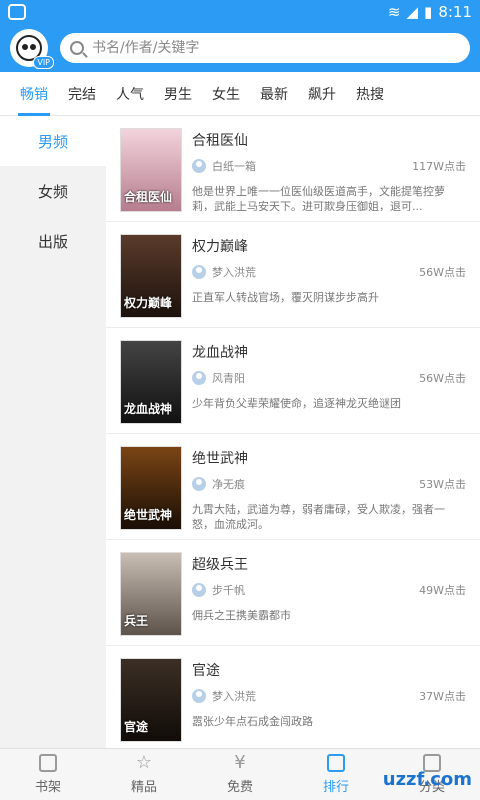 The image size is (480, 800). I want to click on tab-wanjie: 完结, so click(82, 94).